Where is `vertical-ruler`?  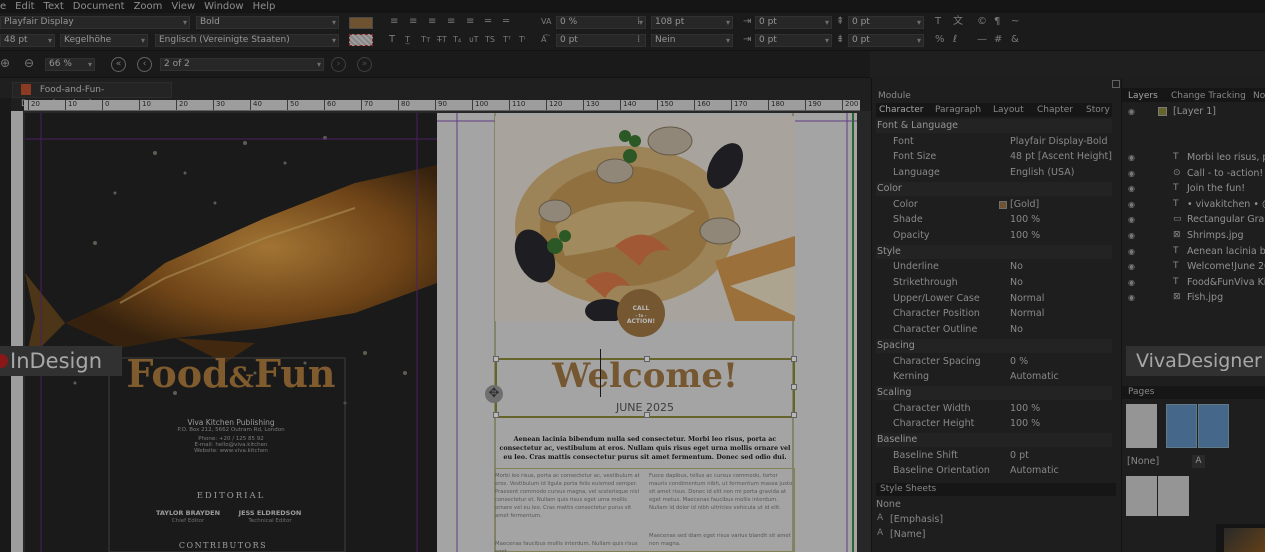 vertical-ruler is located at coordinates (17, 331).